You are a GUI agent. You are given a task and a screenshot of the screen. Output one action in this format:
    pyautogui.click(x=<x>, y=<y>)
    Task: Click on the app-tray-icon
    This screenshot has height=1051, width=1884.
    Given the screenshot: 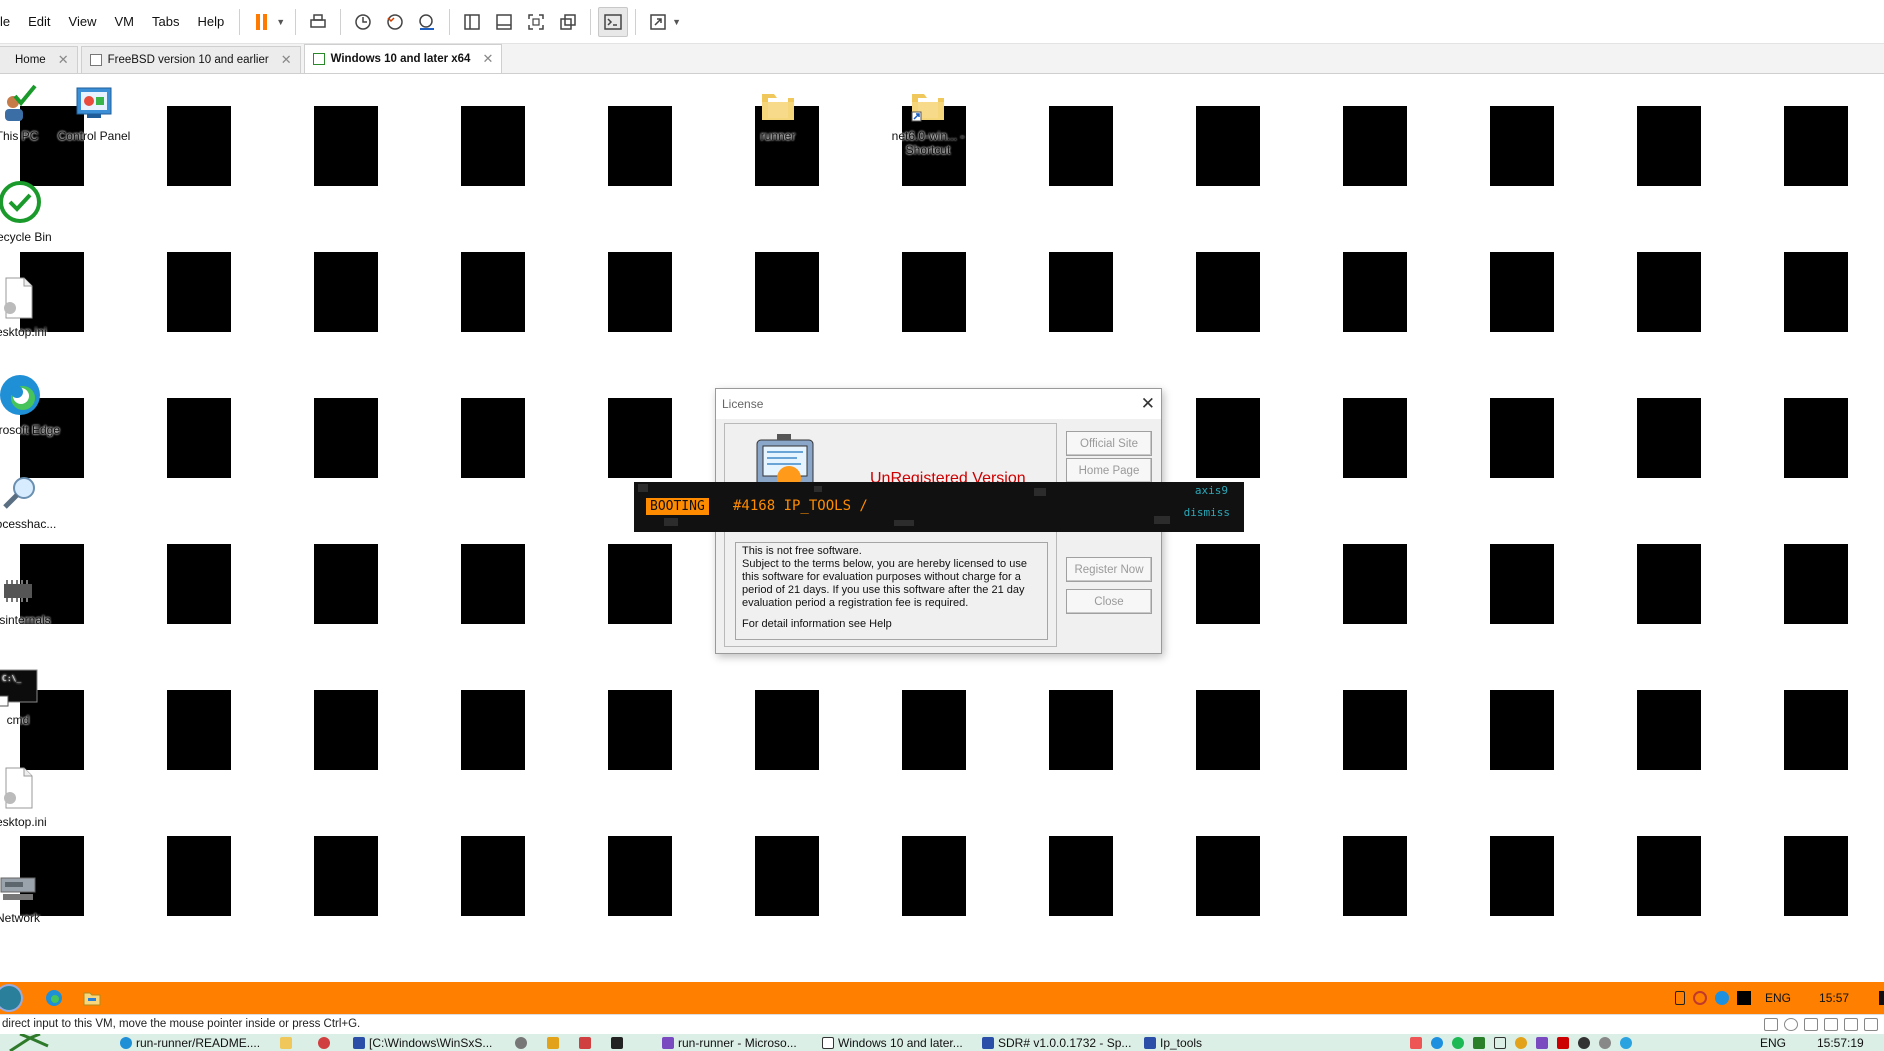 What is the action you would take?
    pyautogui.click(x=1744, y=998)
    